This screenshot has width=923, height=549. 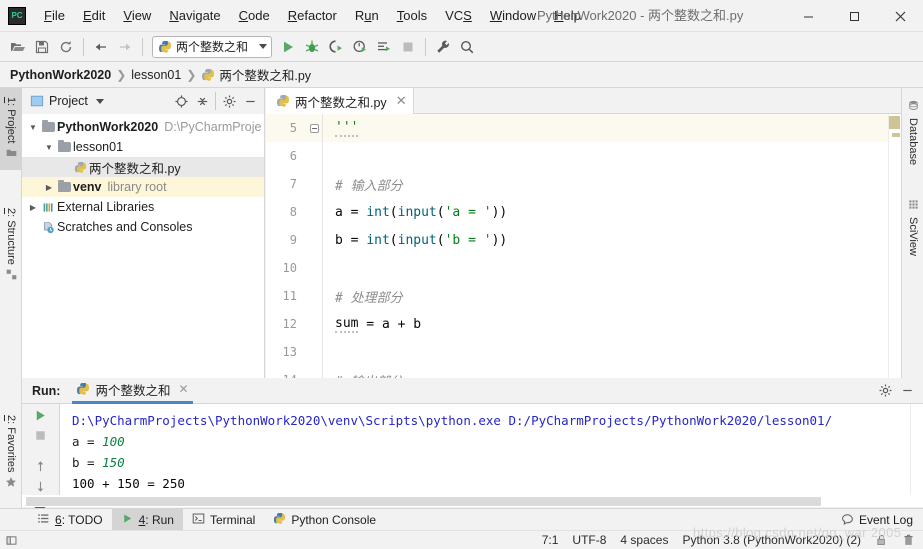 I want to click on back-arrow-icon, so click(x=101, y=47).